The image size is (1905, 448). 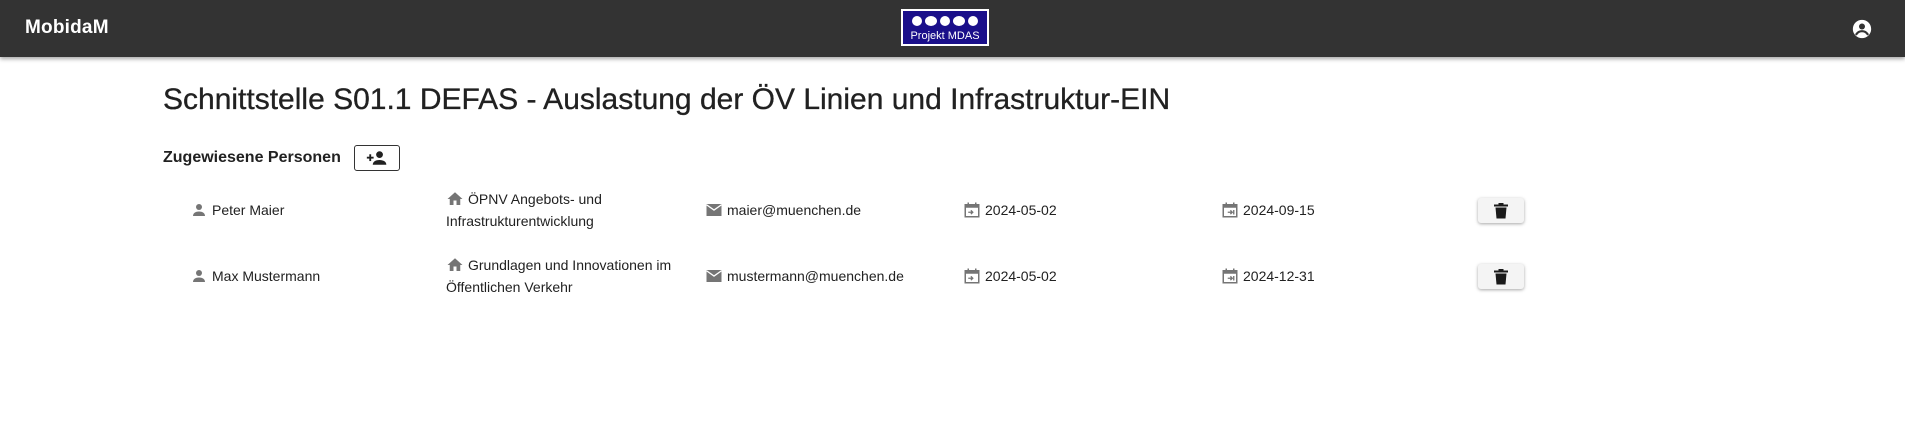 I want to click on end-date-cell: 2024-09-15, so click(x=1268, y=210).